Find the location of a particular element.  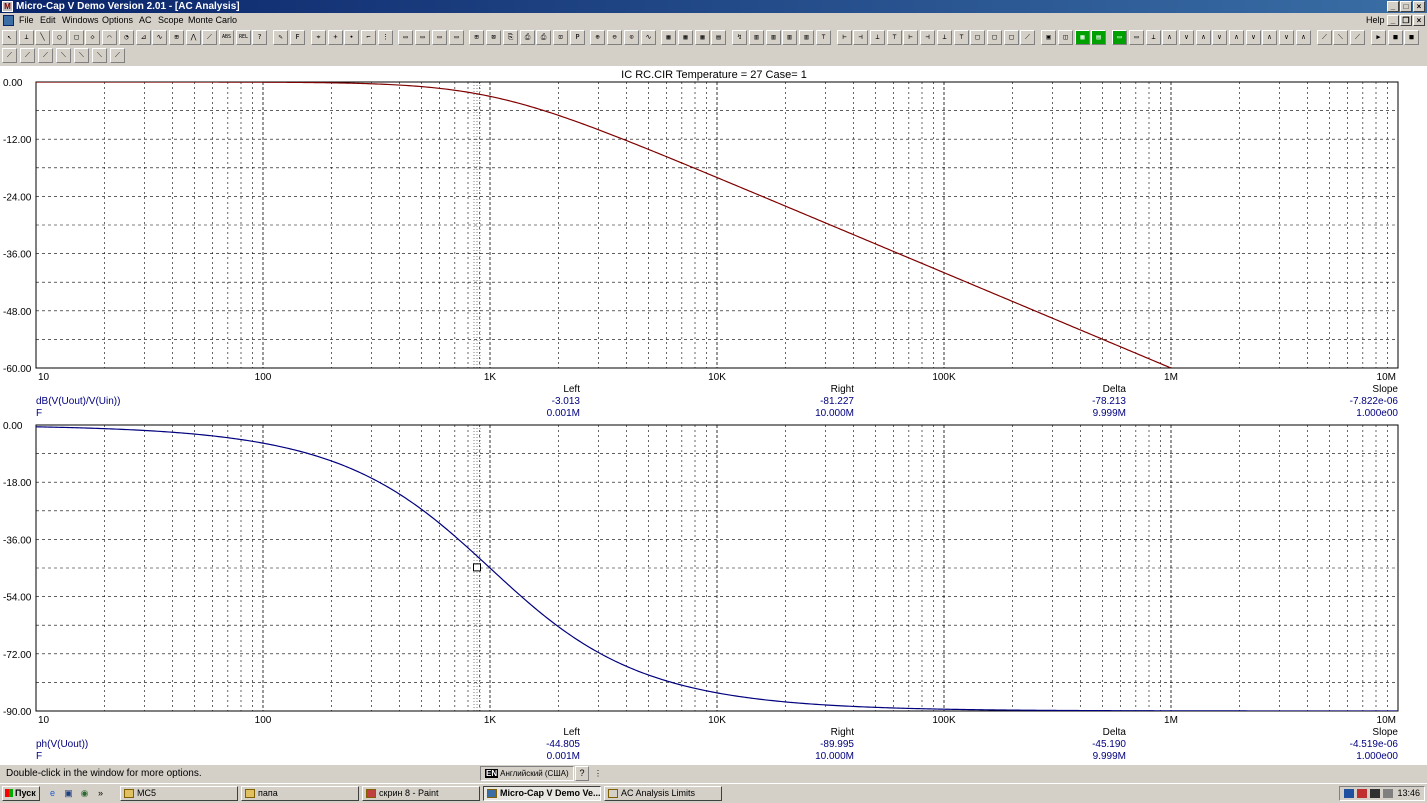

point-icon: ∙ is located at coordinates (351, 37).